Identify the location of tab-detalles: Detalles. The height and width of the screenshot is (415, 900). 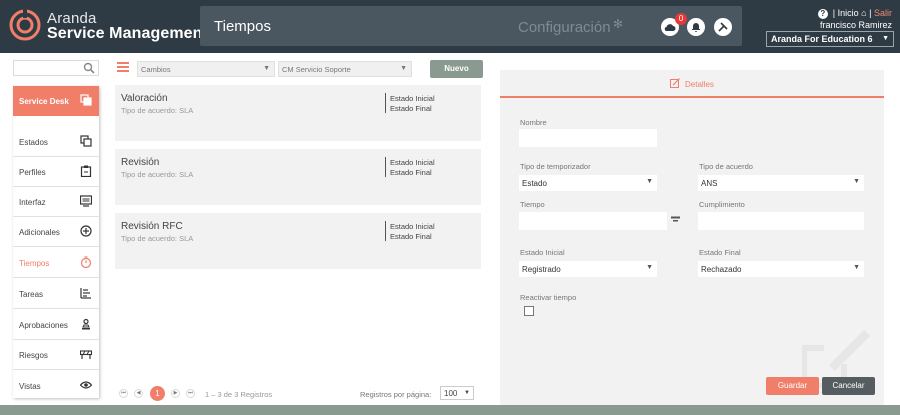
(692, 84).